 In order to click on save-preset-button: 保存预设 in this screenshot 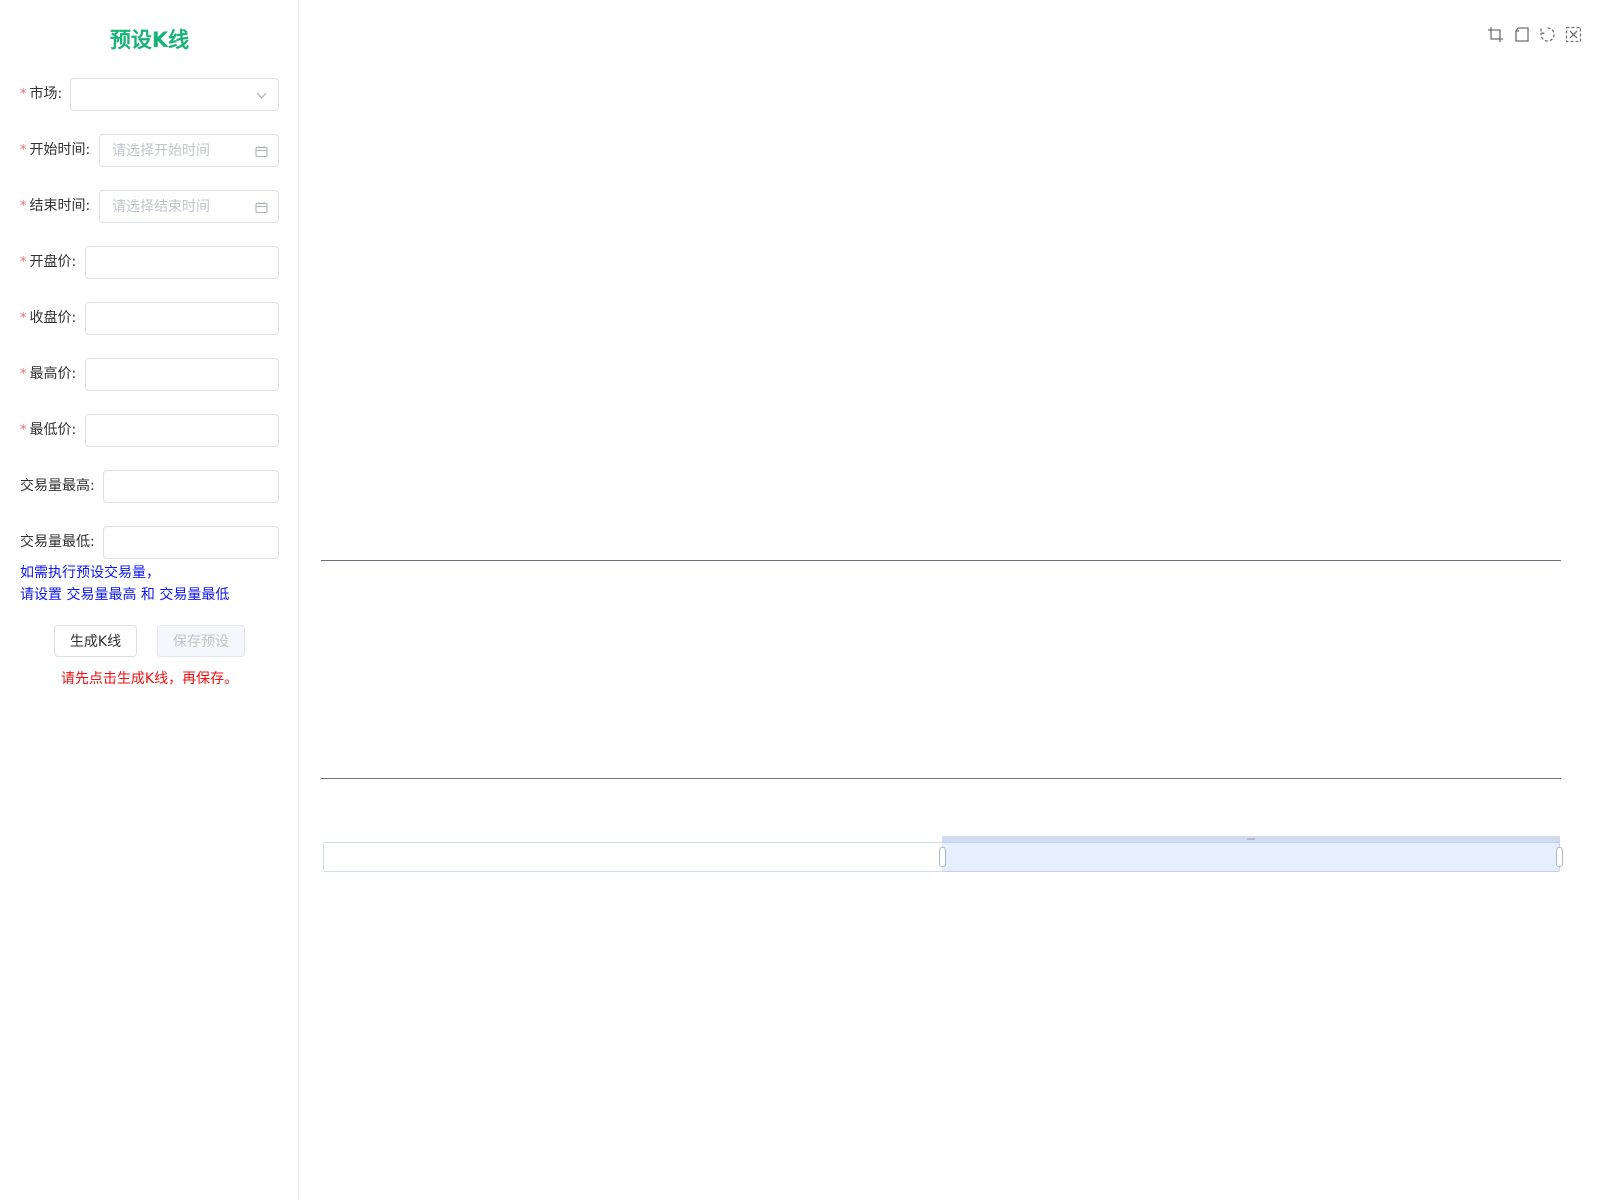, I will do `click(201, 641)`.